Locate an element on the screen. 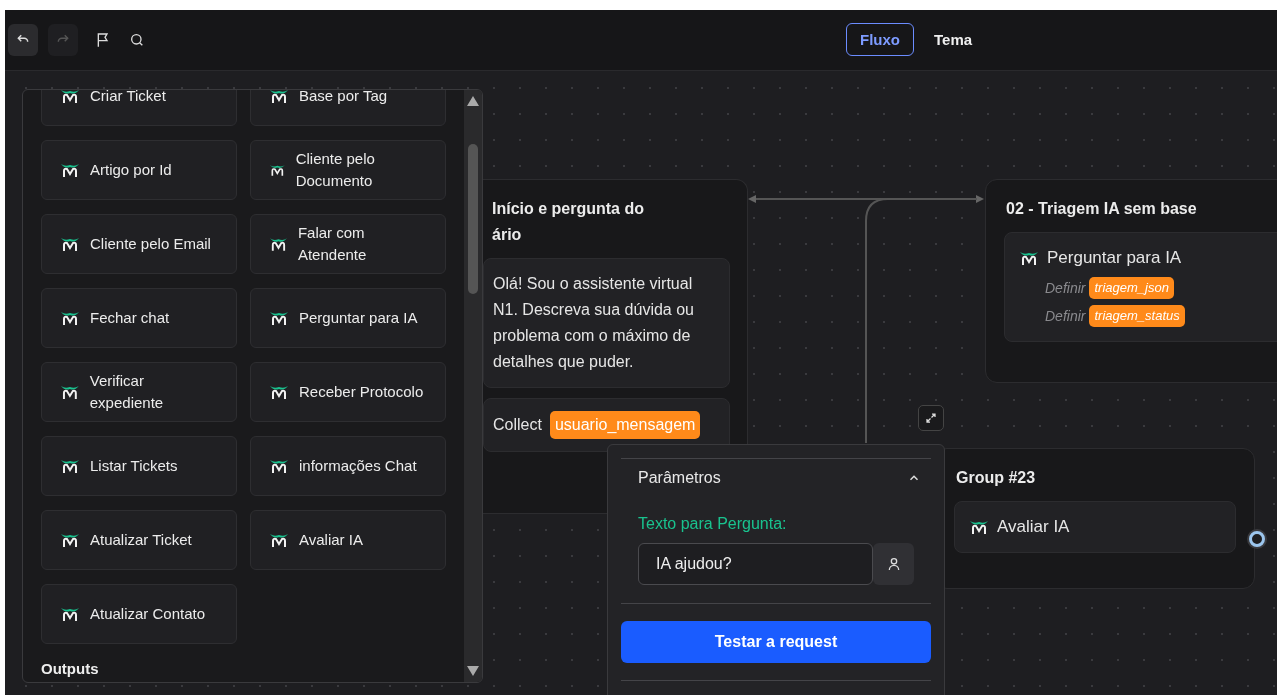 The width and height of the screenshot is (1277, 695). section-title: Outputs is located at coordinates (70, 668).